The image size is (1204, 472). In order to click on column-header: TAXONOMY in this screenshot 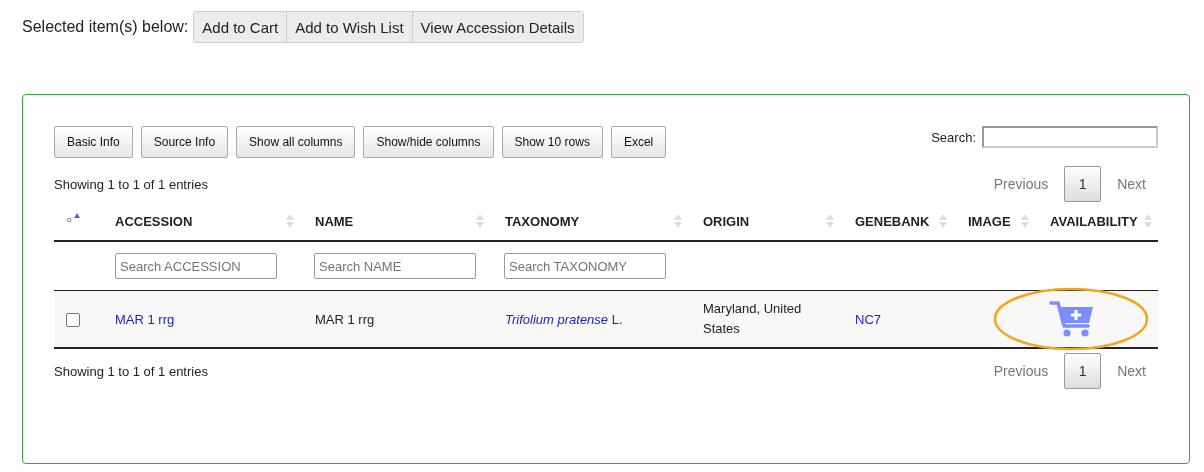, I will do `click(542, 221)`.